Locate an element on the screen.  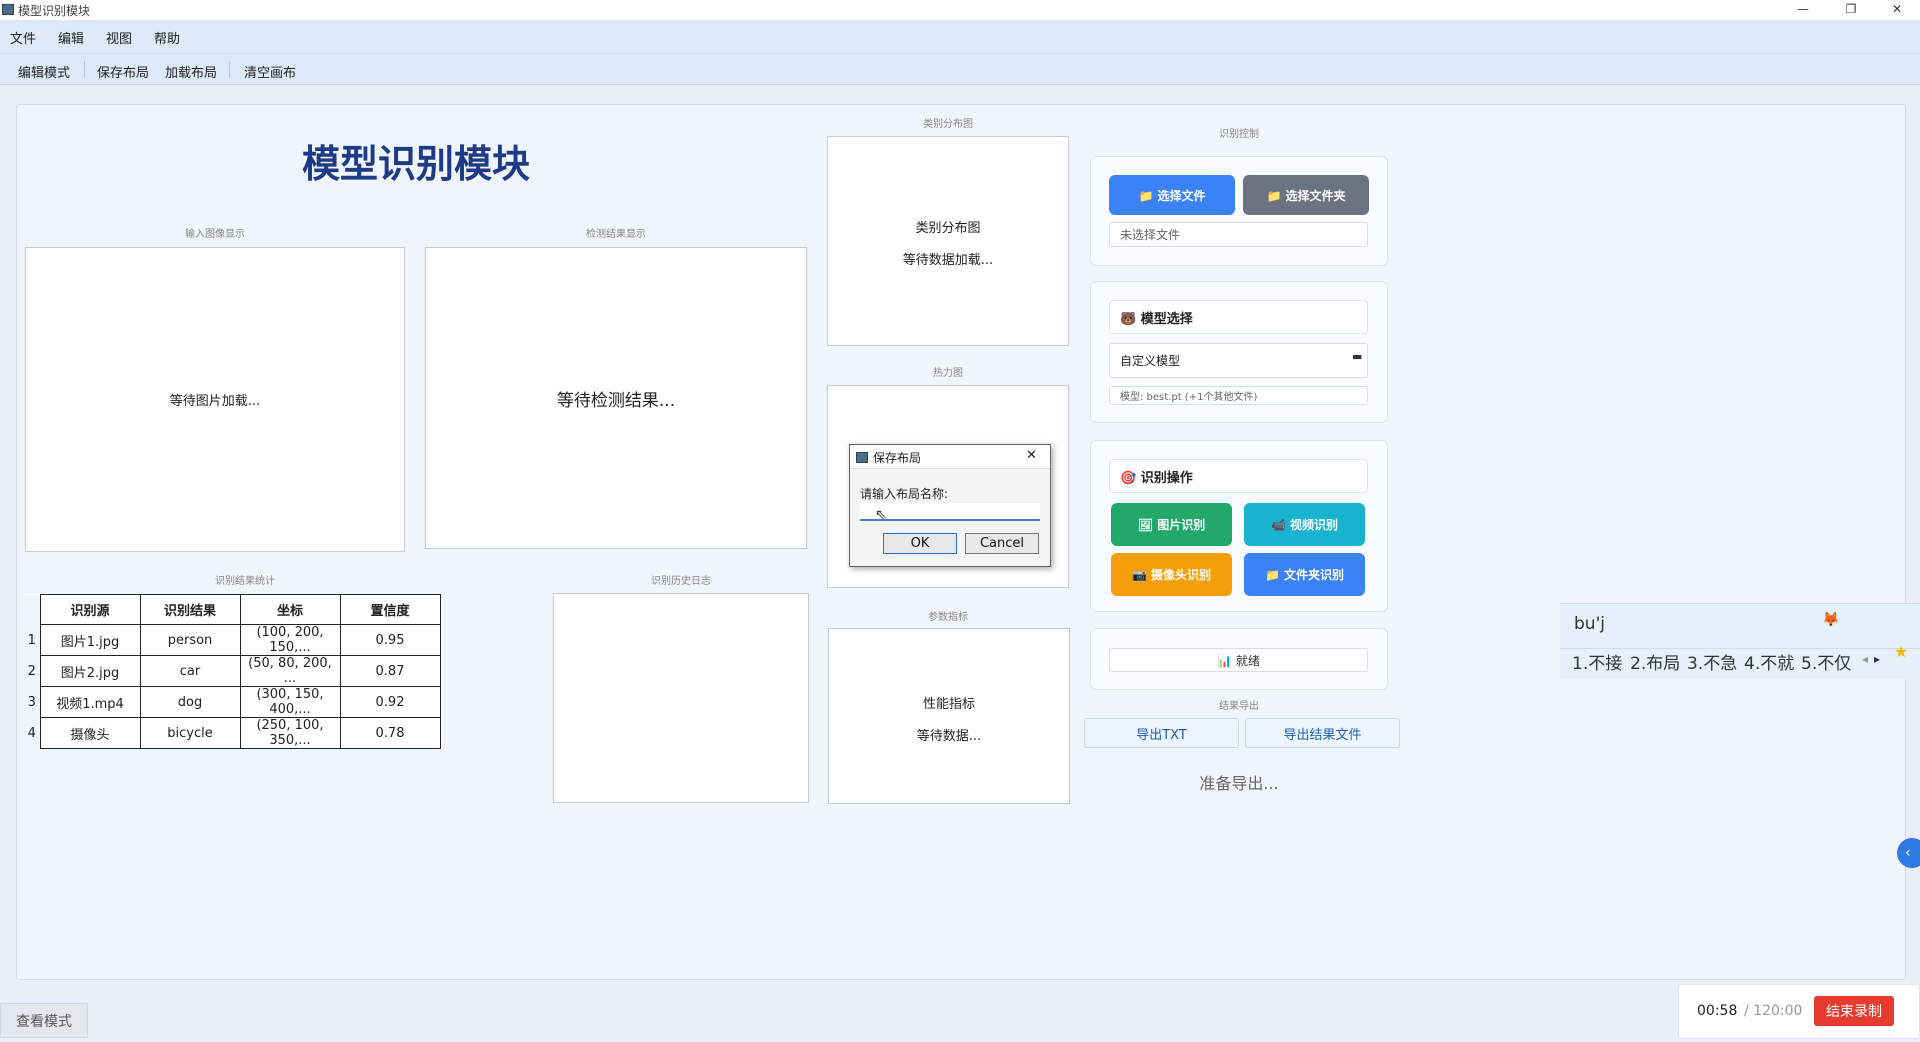
menu-bar: 文件 编辑 视图 帮助 is located at coordinates (960, 36).